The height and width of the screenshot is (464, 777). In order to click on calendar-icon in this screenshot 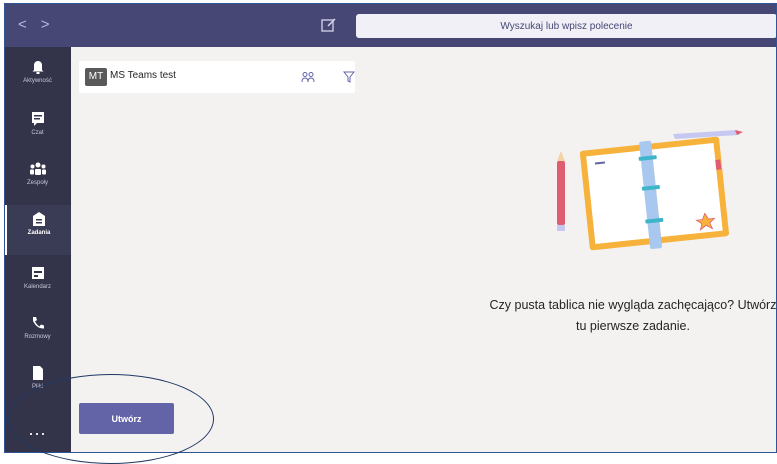, I will do `click(37, 273)`.